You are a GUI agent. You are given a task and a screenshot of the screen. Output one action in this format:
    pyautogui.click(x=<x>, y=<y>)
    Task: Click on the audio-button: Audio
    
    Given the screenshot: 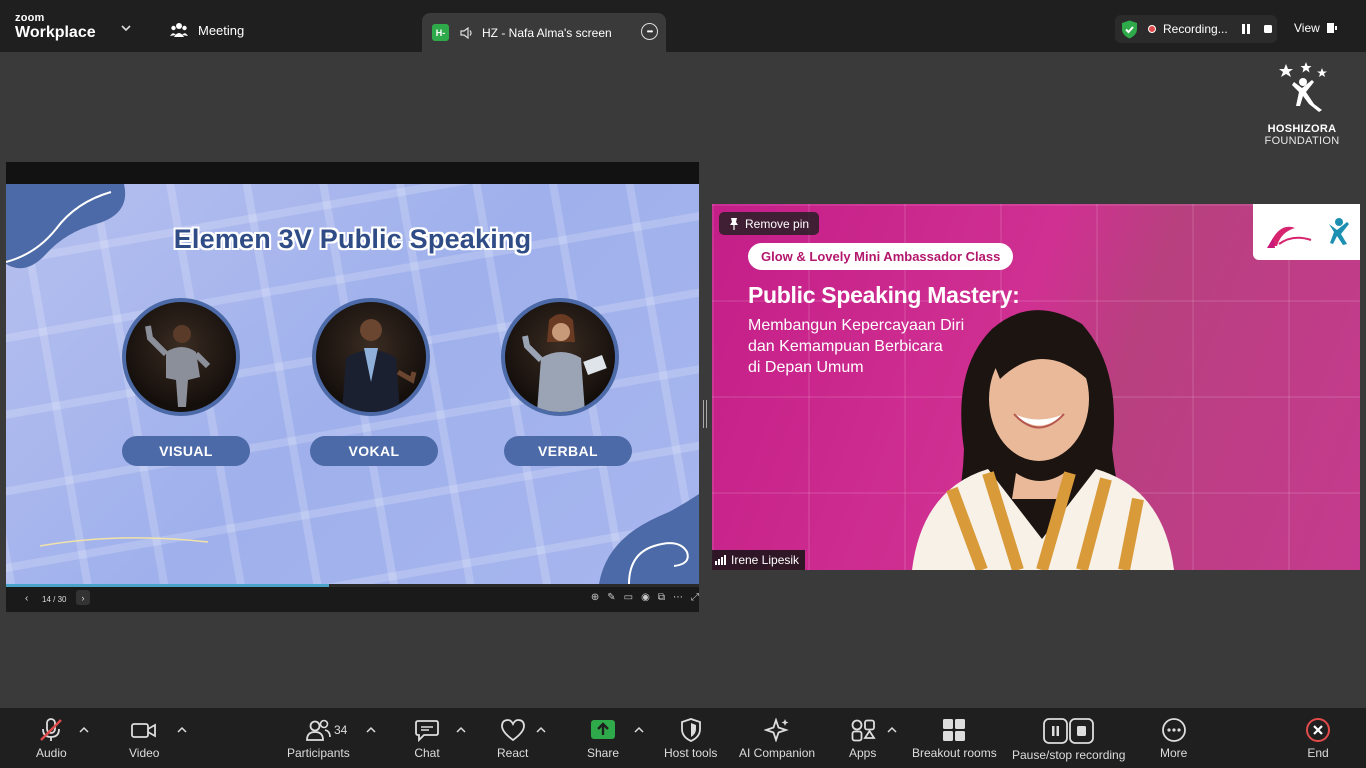 What is the action you would take?
    pyautogui.click(x=51, y=739)
    